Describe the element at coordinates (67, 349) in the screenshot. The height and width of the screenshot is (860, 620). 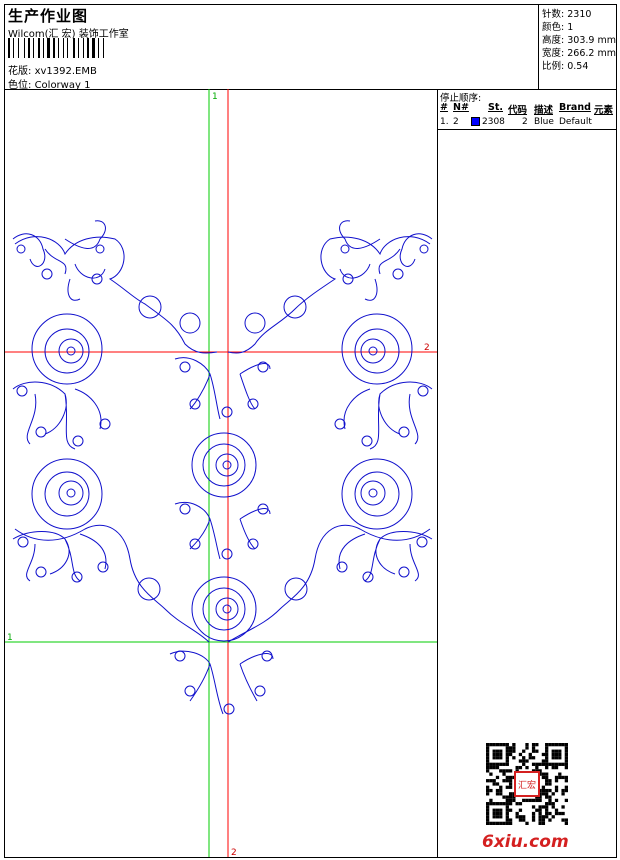
I see `spiral-left-upper` at that location.